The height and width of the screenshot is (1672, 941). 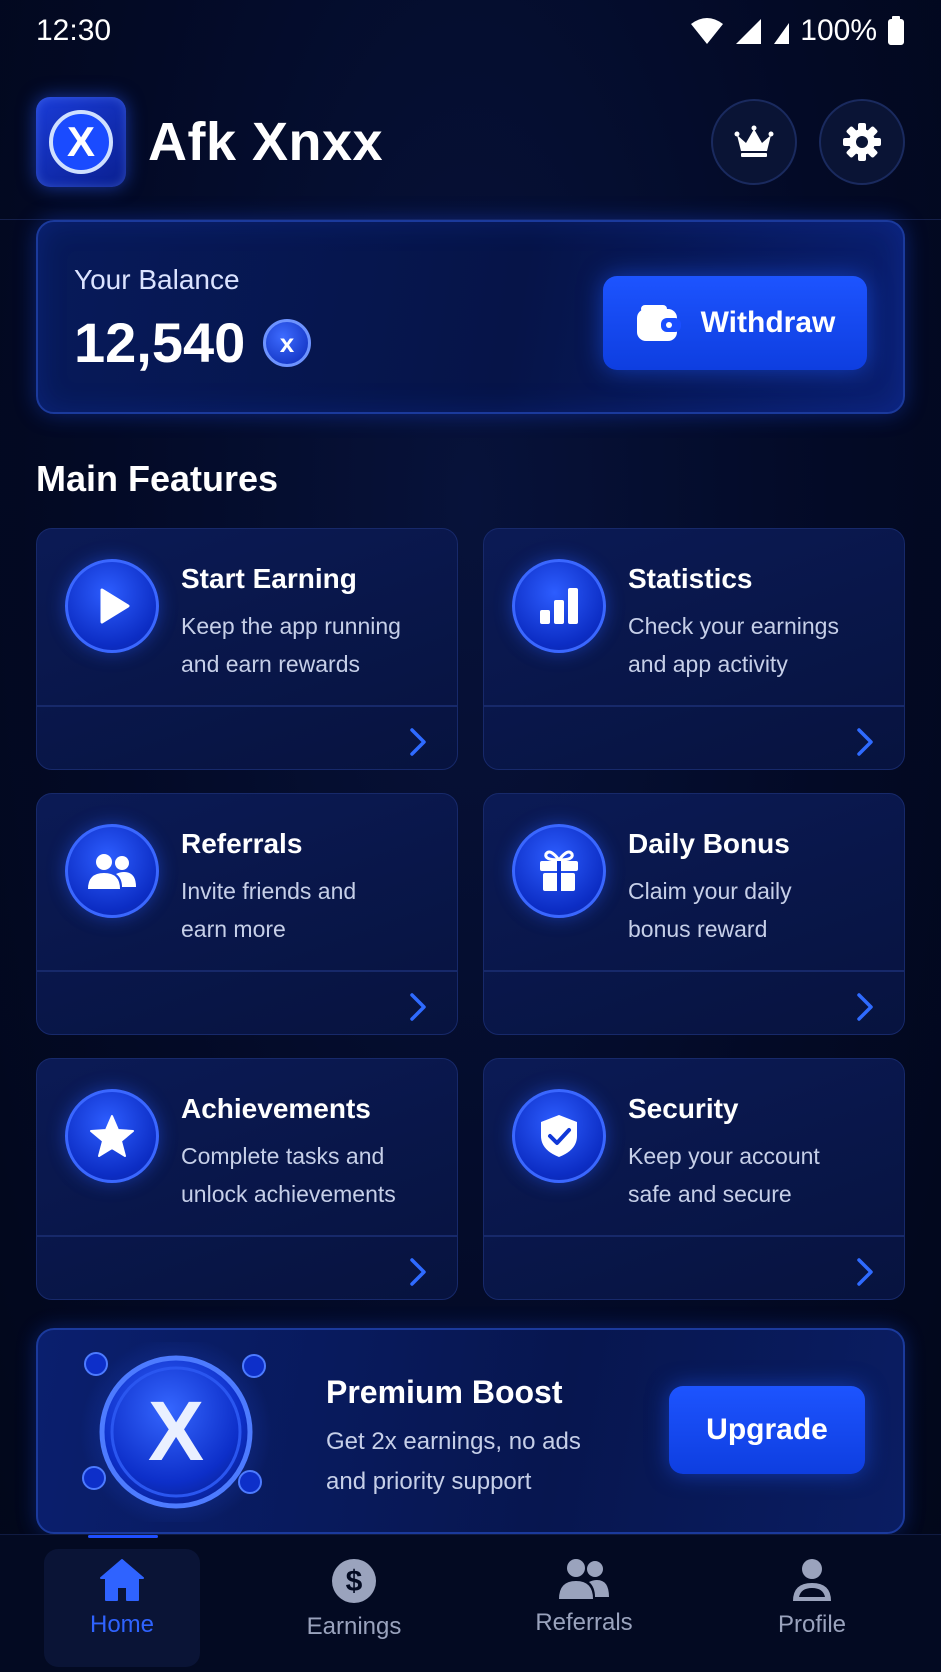 What do you see at coordinates (312, 910) in the screenshot?
I see `feature-description: Invite friends and earn more` at bounding box center [312, 910].